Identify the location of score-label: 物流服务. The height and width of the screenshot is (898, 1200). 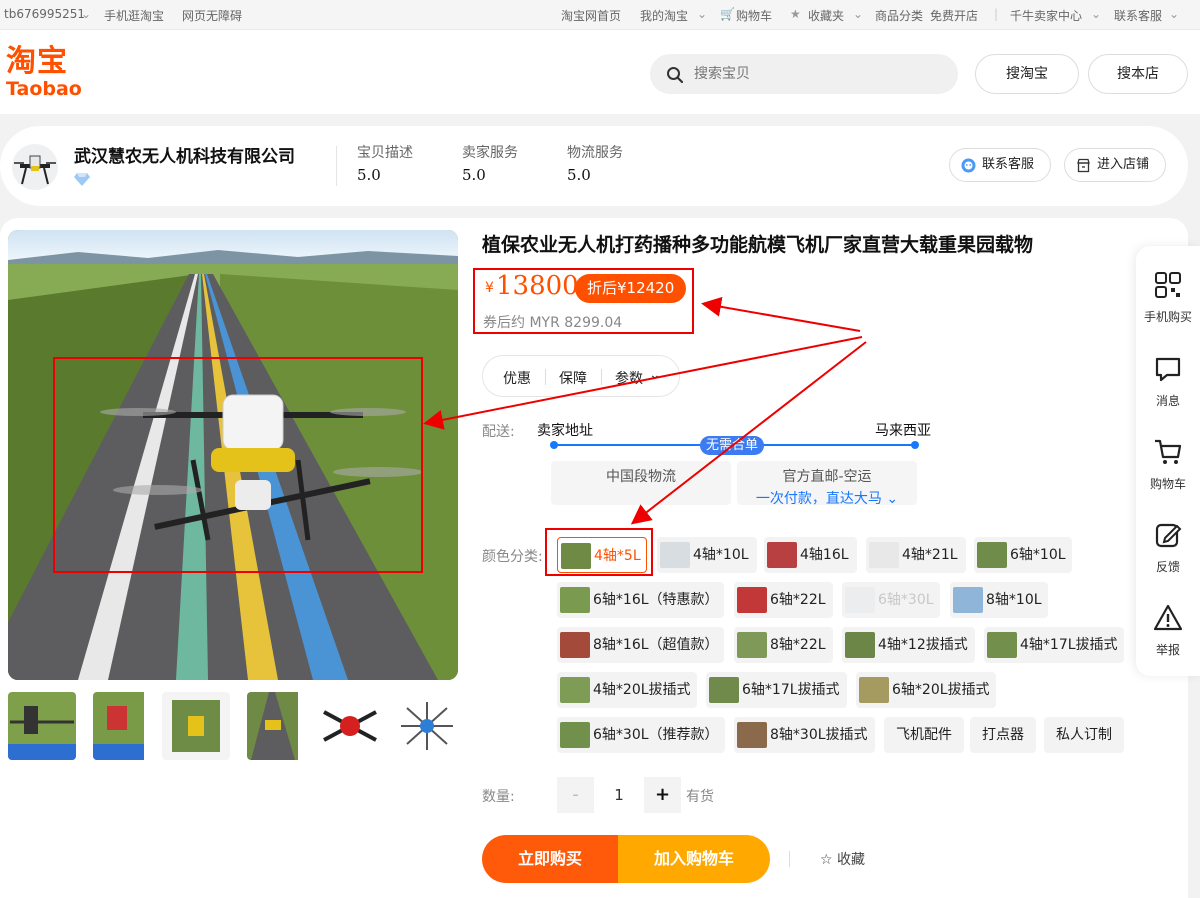
(595, 153).